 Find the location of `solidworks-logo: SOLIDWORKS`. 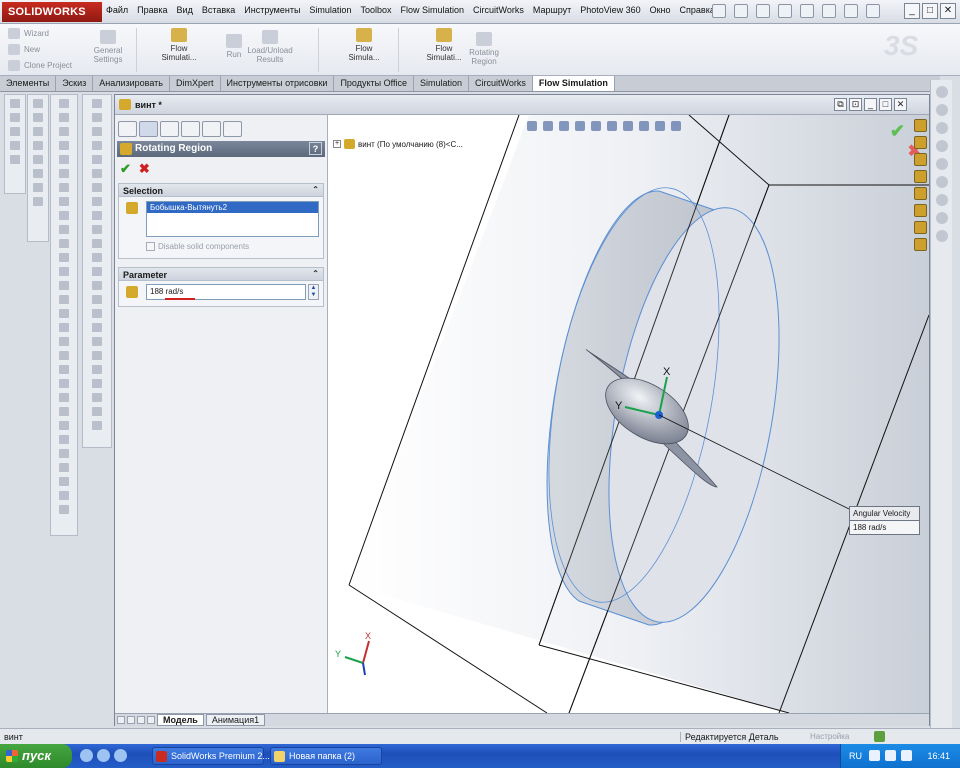

solidworks-logo: SOLIDWORKS is located at coordinates (52, 12).